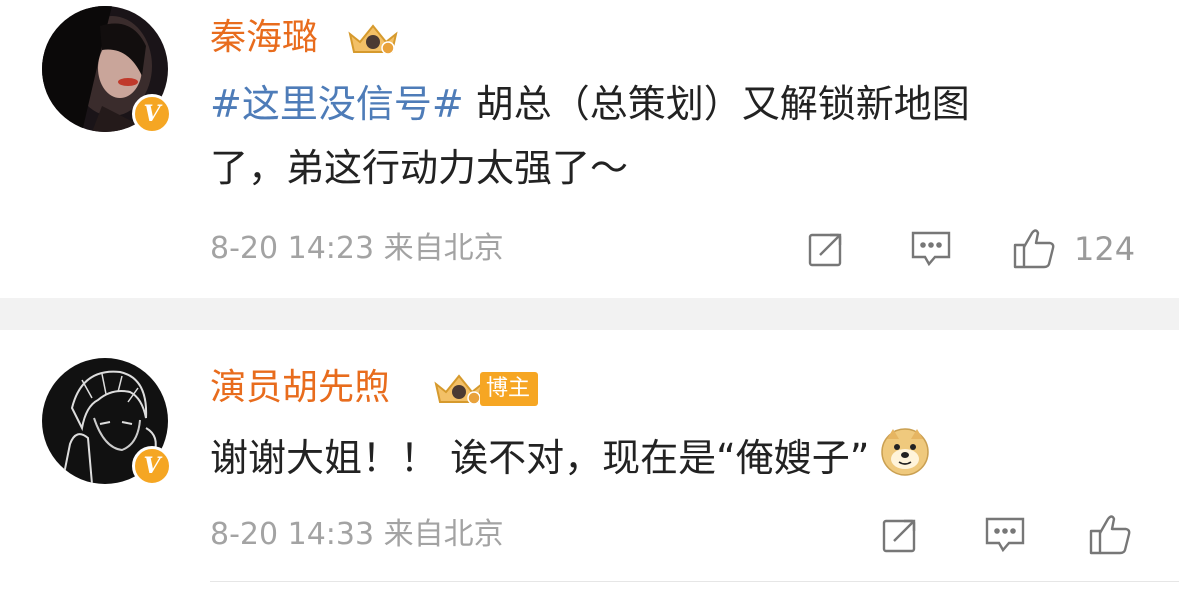  What do you see at coordinates (443, 534) in the screenshot?
I see `location-source: 来自北京` at bounding box center [443, 534].